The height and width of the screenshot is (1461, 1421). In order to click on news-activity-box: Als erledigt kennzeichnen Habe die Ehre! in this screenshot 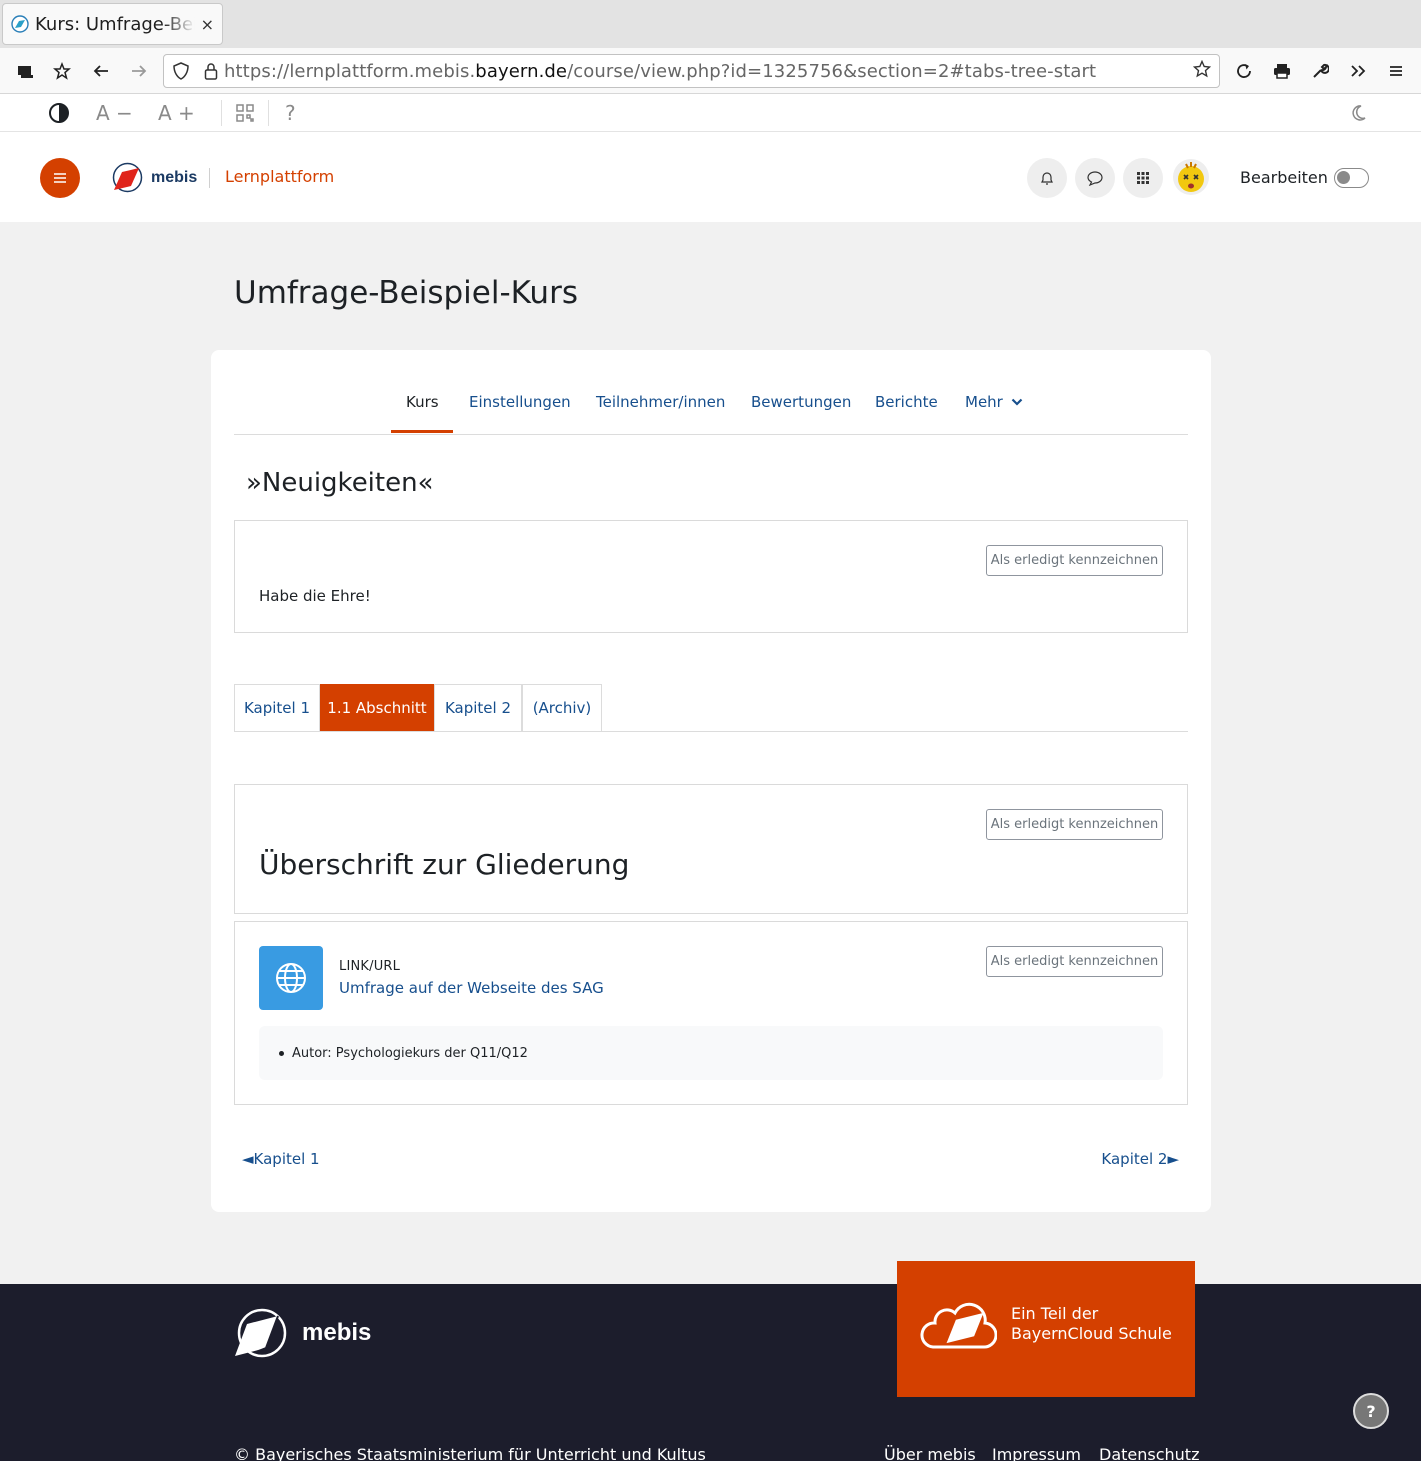, I will do `click(711, 576)`.